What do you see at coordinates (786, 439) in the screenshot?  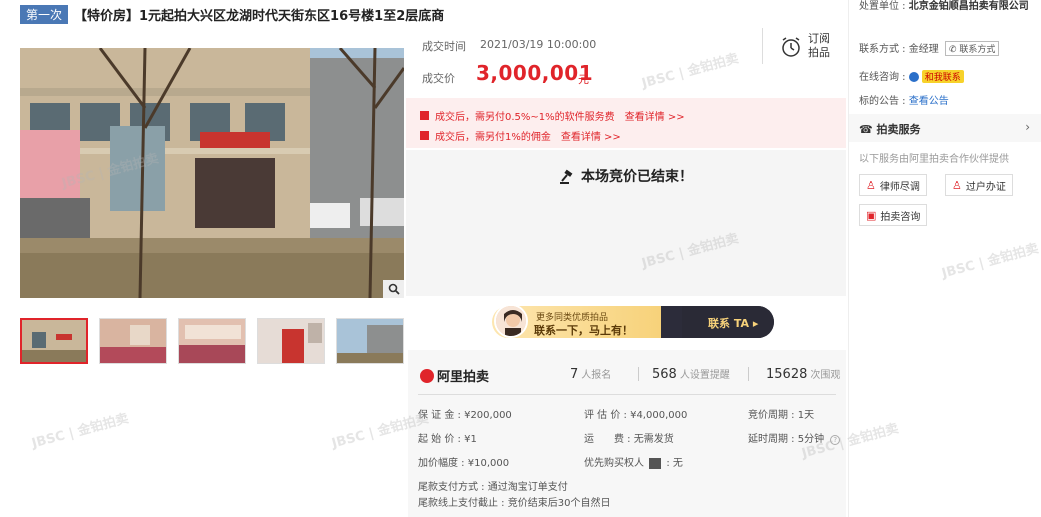 I see `delay-text: 延时周期 : 5分钟` at bounding box center [786, 439].